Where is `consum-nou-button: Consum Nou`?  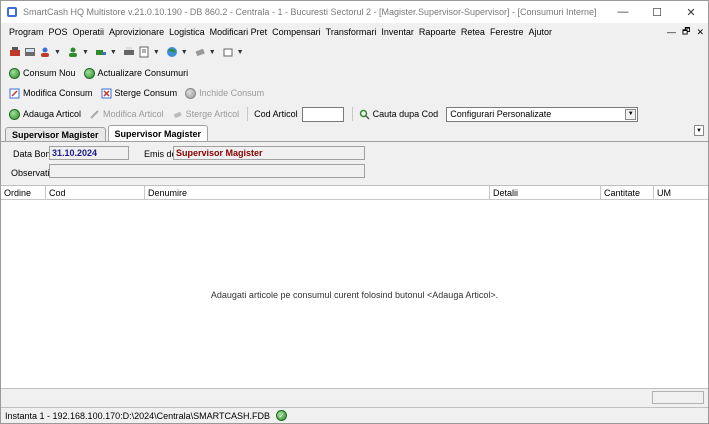 consum-nou-button: Consum Nou is located at coordinates (42, 73).